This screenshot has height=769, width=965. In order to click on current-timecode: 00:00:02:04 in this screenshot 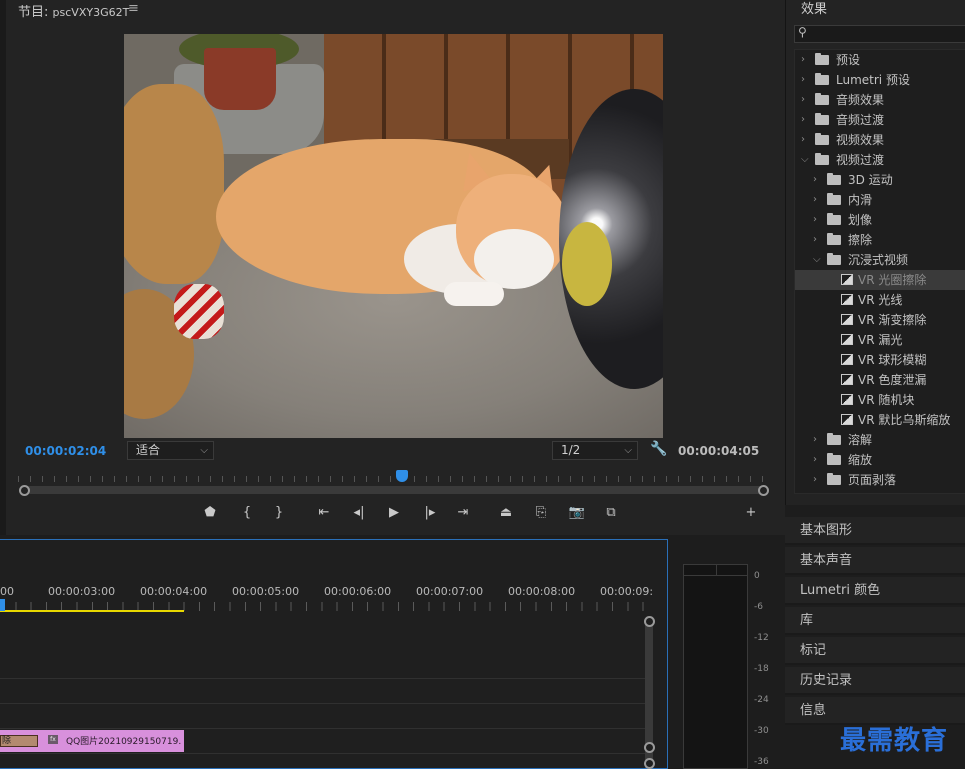, I will do `click(65, 451)`.